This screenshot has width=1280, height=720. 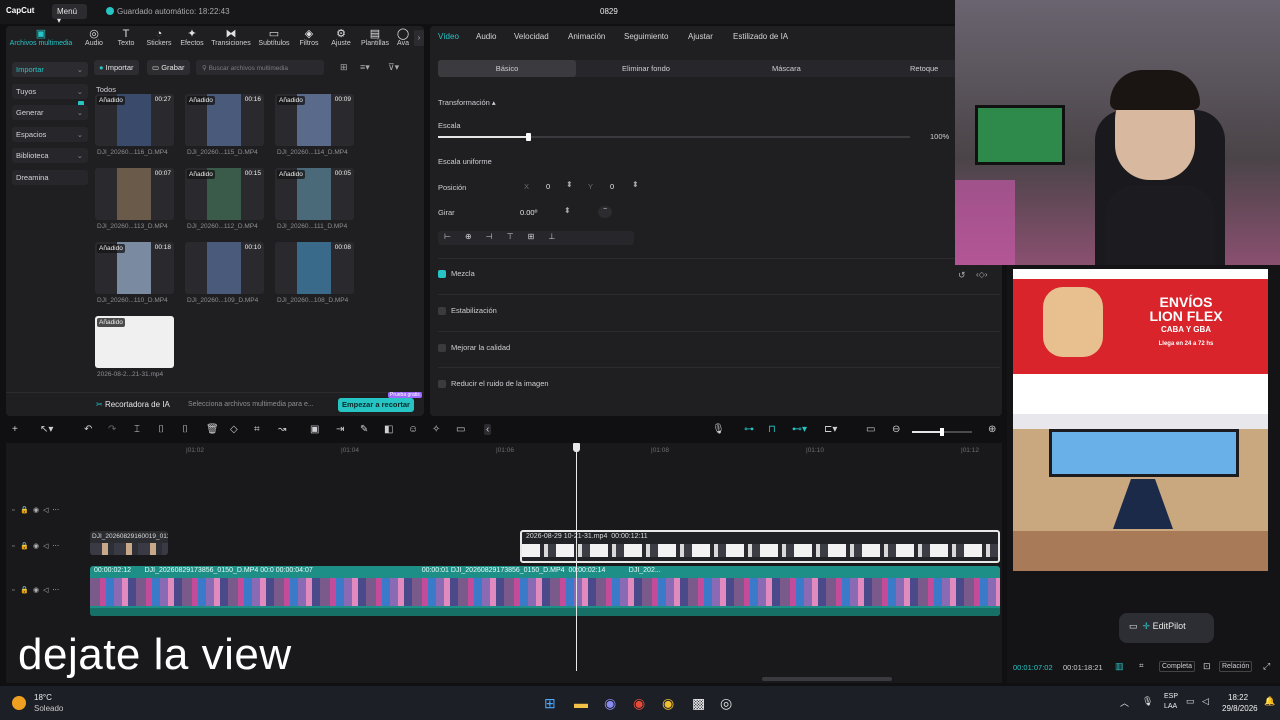 What do you see at coordinates (610, 703) in the screenshot?
I see `discord-icon: ◉` at bounding box center [610, 703].